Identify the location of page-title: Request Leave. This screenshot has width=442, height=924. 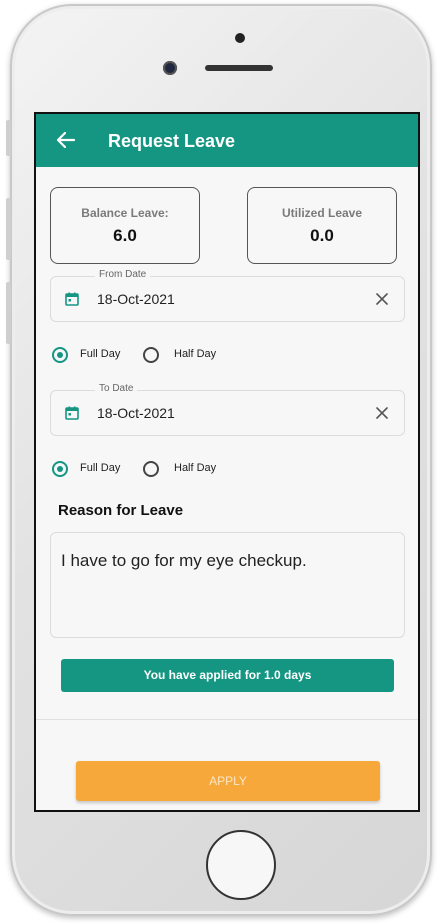
(172, 141).